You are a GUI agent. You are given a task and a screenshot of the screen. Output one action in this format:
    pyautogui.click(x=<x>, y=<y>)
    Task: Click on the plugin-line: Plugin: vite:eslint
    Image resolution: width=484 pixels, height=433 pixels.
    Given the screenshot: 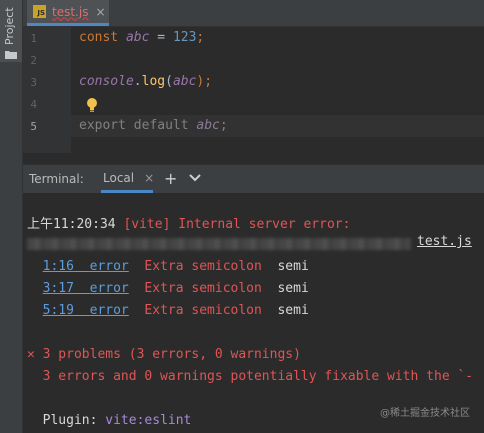 What is the action you would take?
    pyautogui.click(x=109, y=420)
    